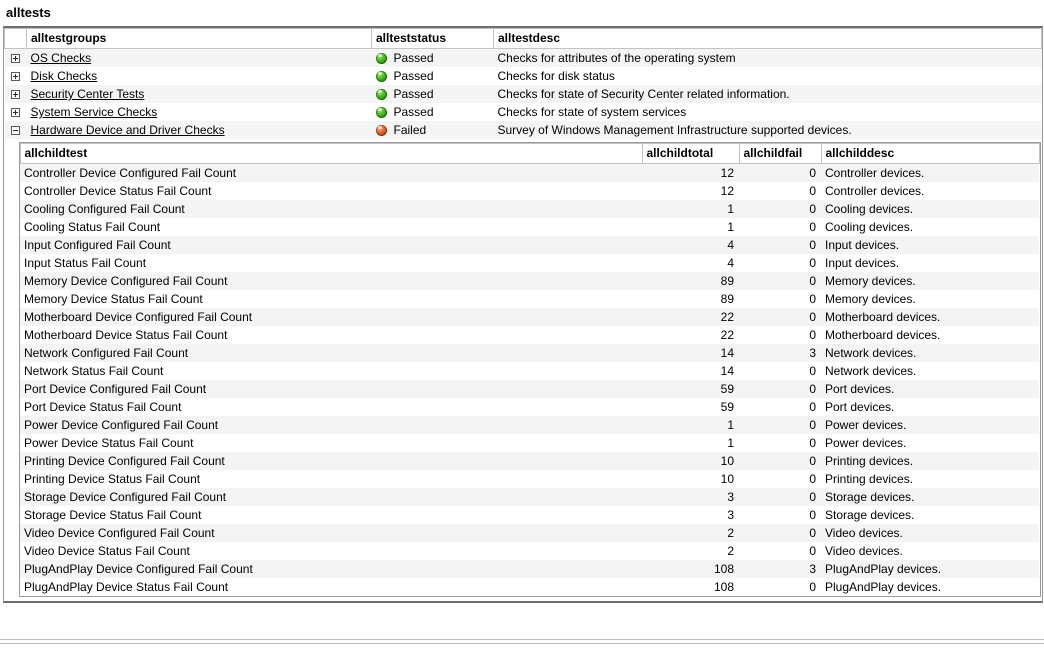 This screenshot has width=1044, height=651. I want to click on child-desc-cell: Port devices., so click(930, 389).